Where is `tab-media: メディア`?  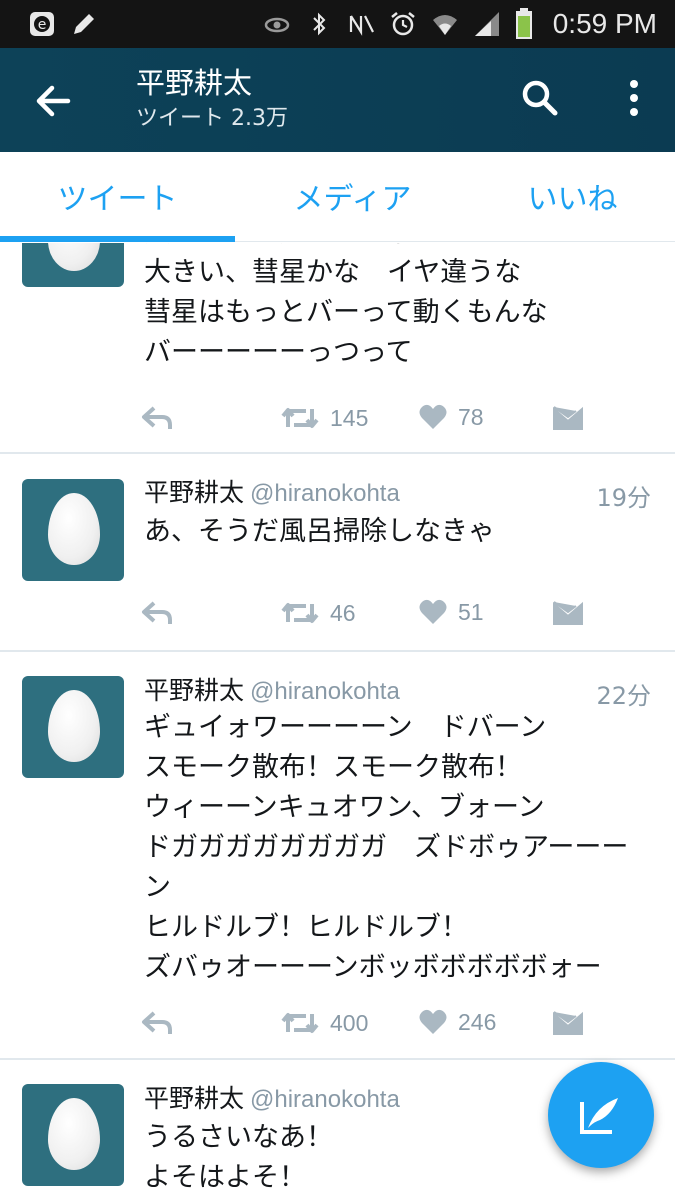
tab-media: メディア is located at coordinates (352, 196).